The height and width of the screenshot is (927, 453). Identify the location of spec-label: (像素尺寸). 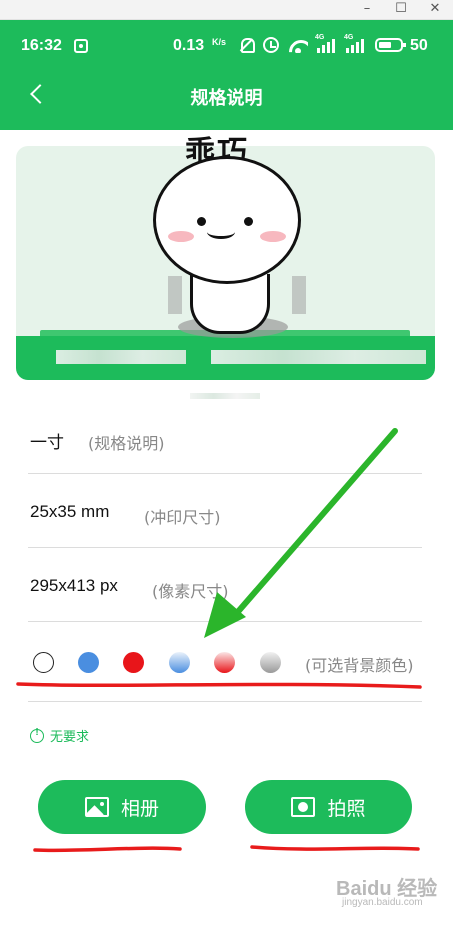
(190, 591).